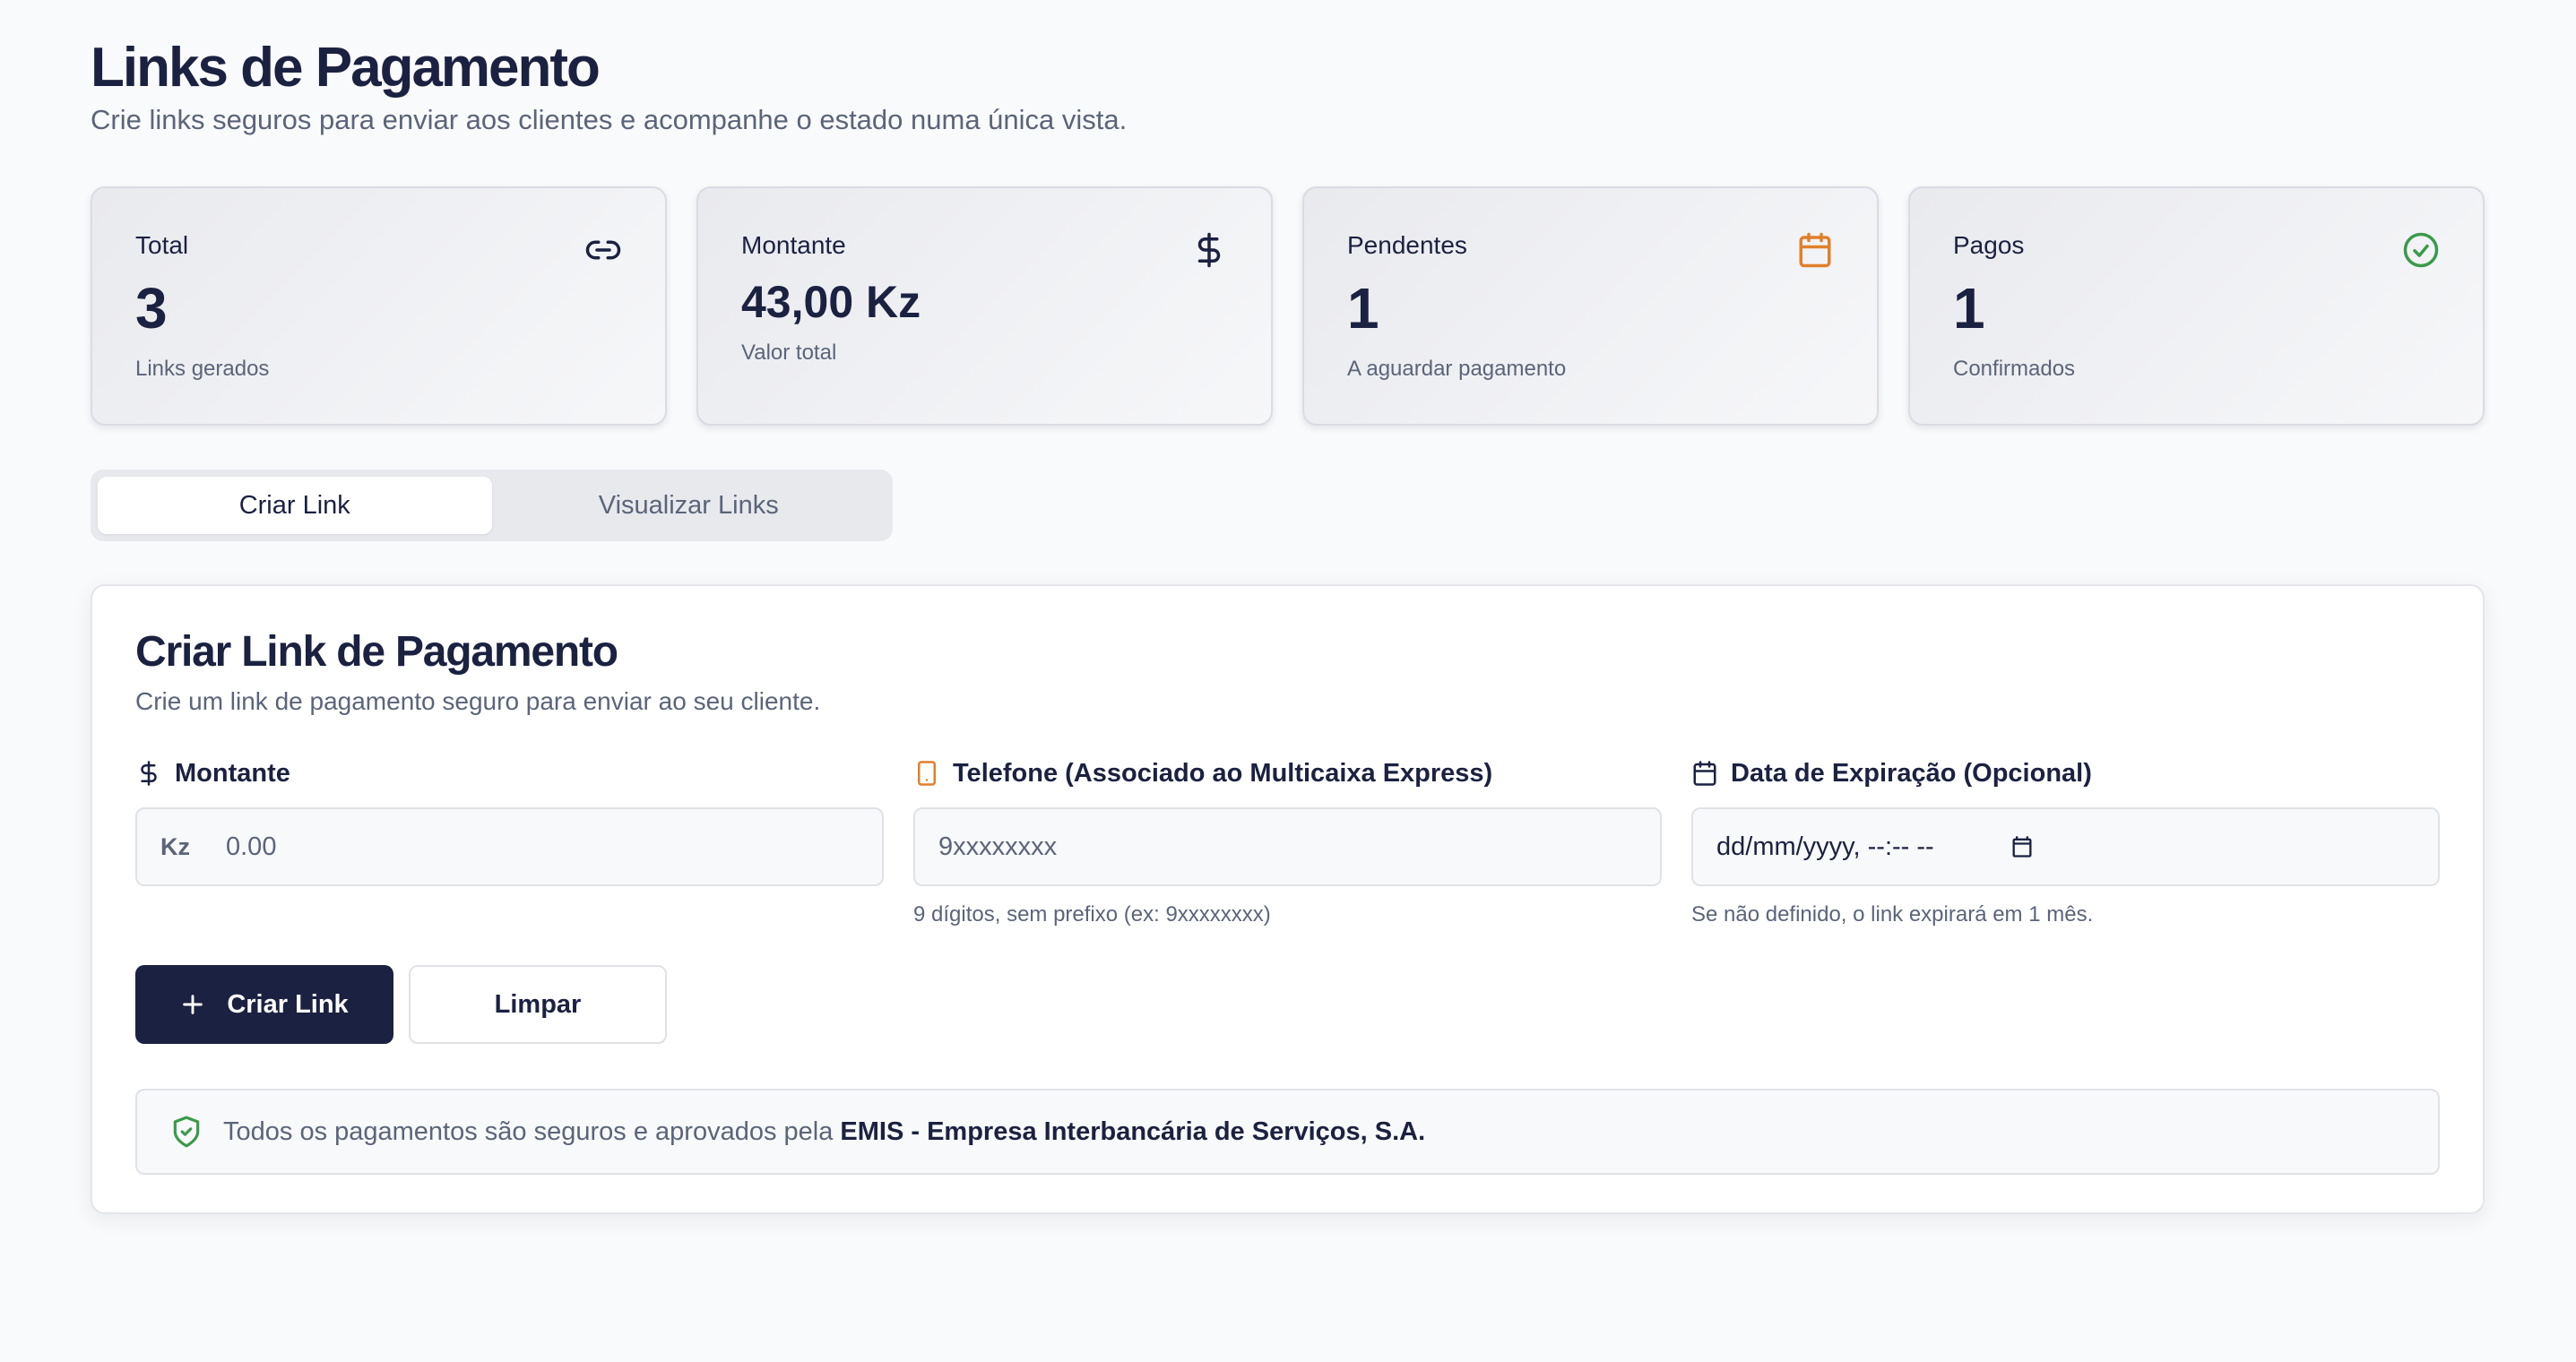  Describe the element at coordinates (151, 308) in the screenshot. I see `stat-value: 3` at that location.